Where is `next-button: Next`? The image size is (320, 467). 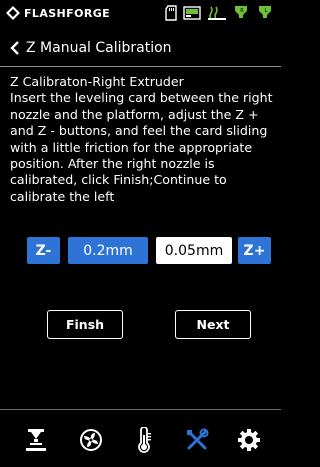 next-button: Next is located at coordinates (213, 324).